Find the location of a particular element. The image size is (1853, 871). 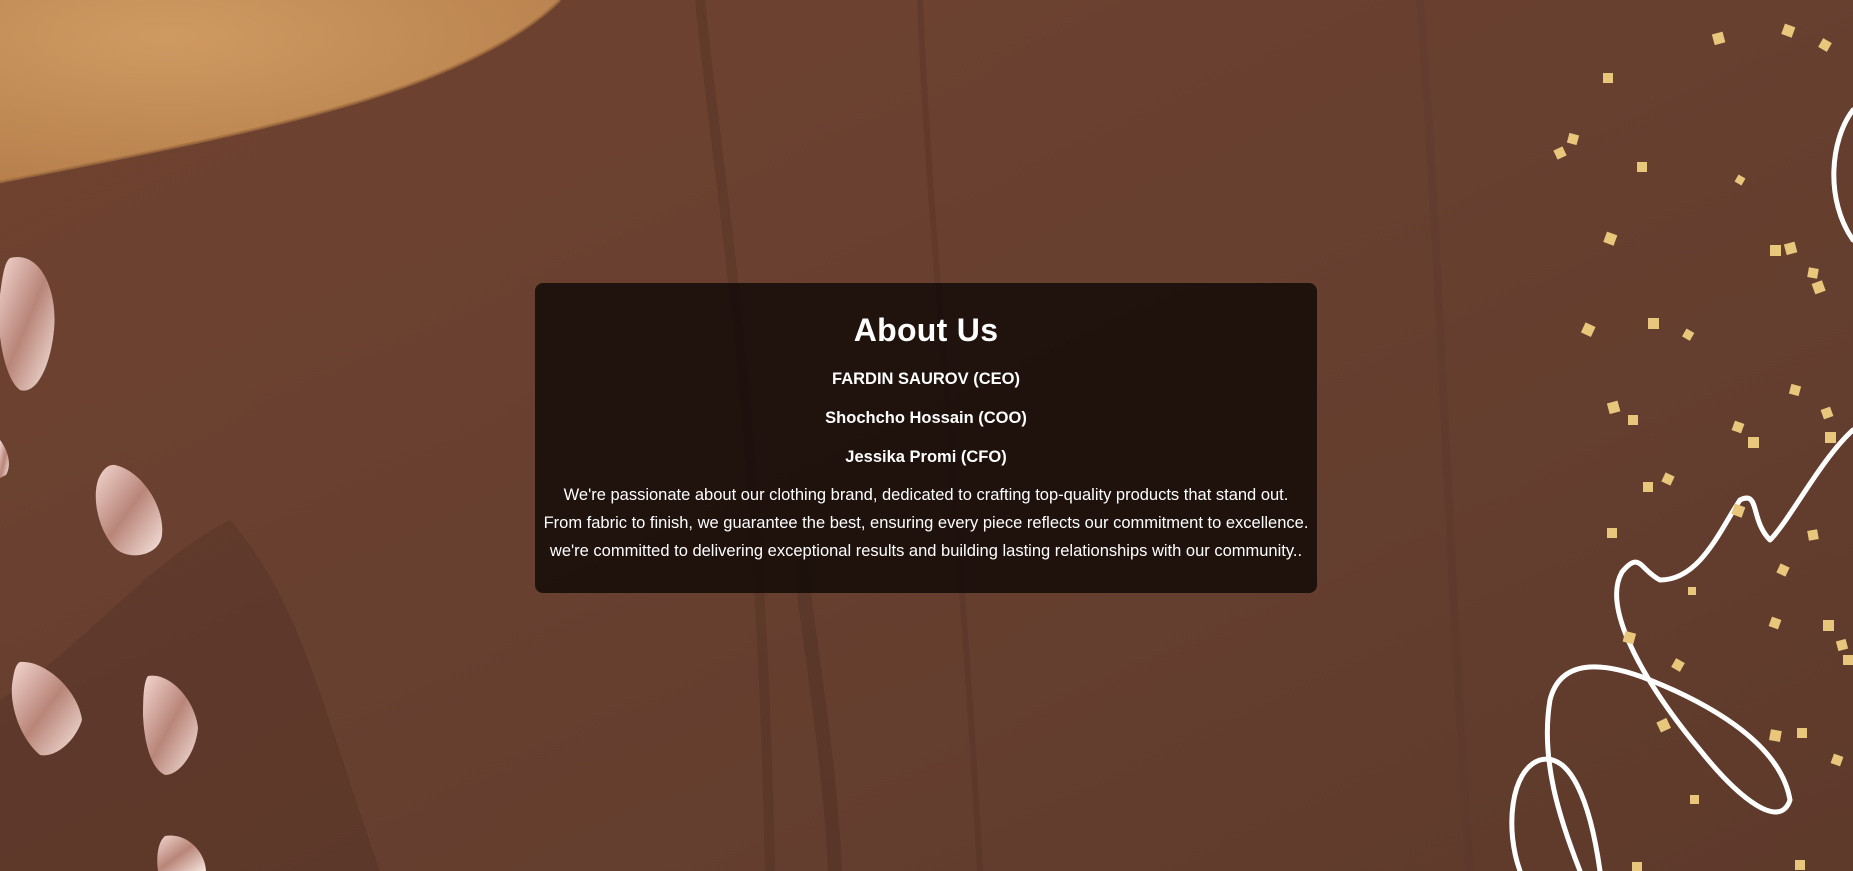

about-title: About Us is located at coordinates (926, 330).